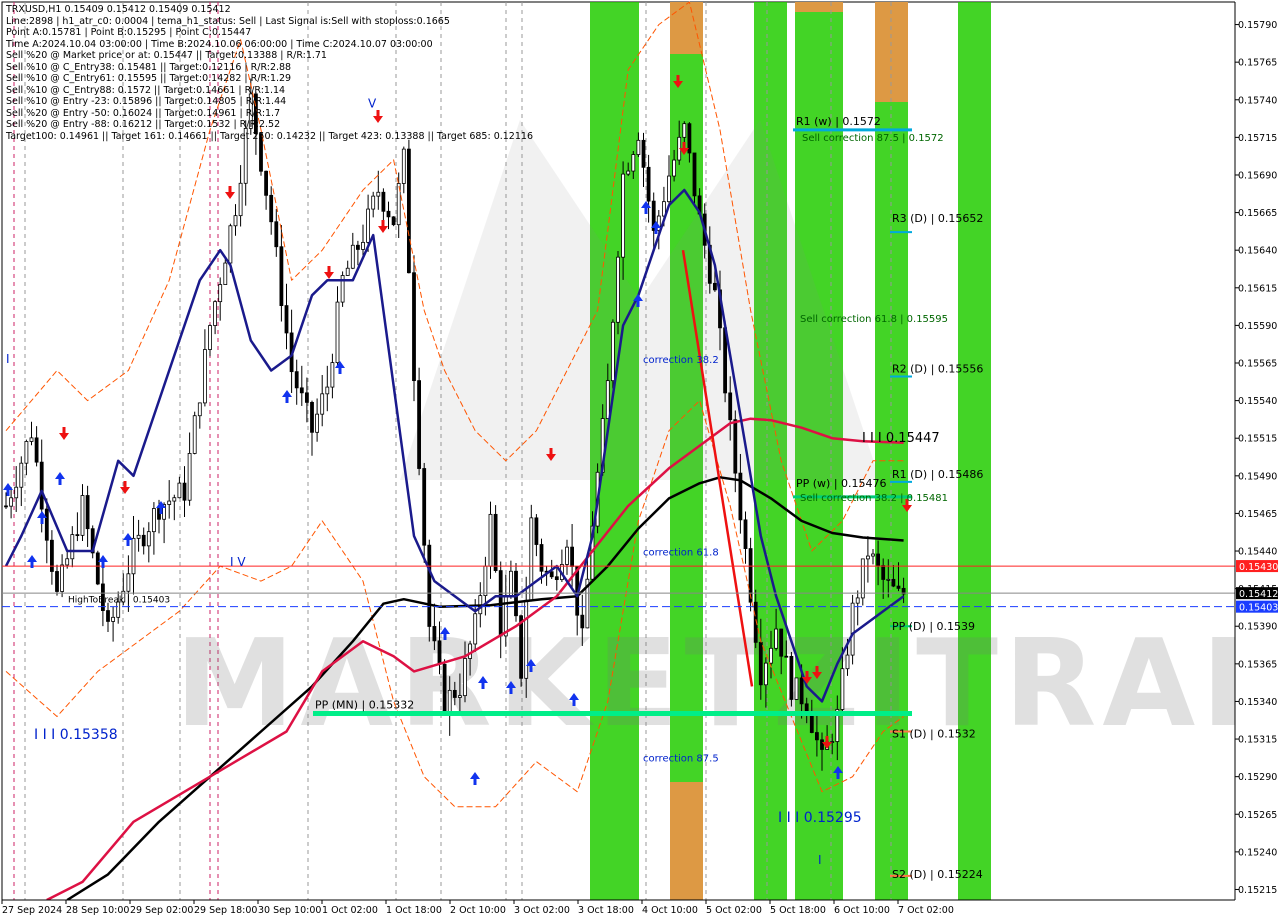 This screenshot has width=1280, height=920. Describe the element at coordinates (937, 474) in the screenshot. I see `chart-annotation: R1 (D) | 0.15486` at that location.